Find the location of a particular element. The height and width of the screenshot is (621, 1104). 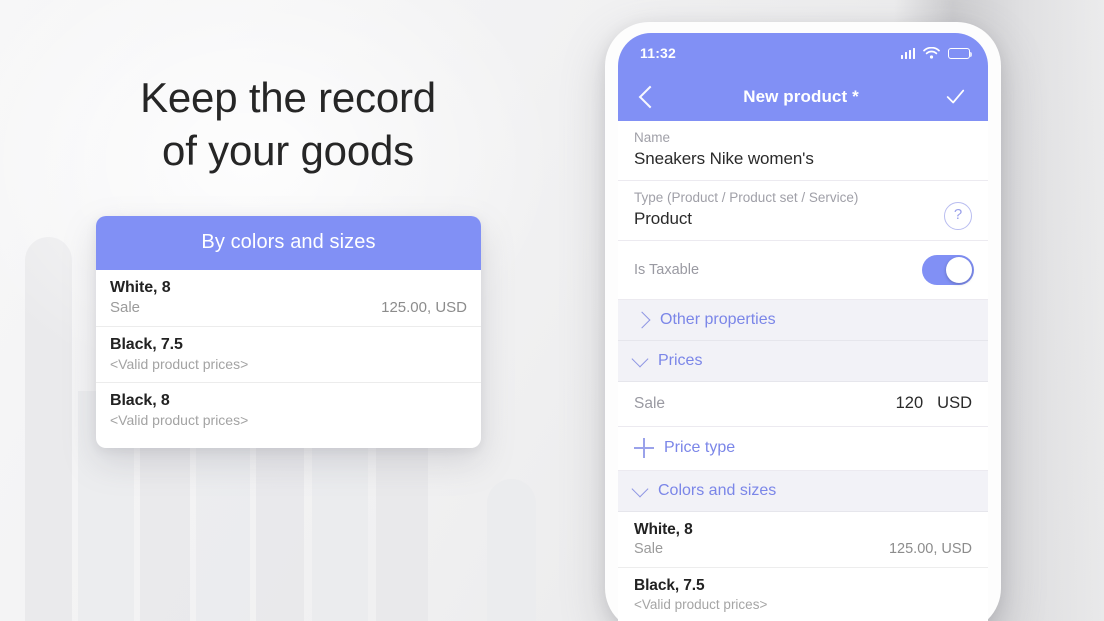

back-button is located at coordinates (650, 97).